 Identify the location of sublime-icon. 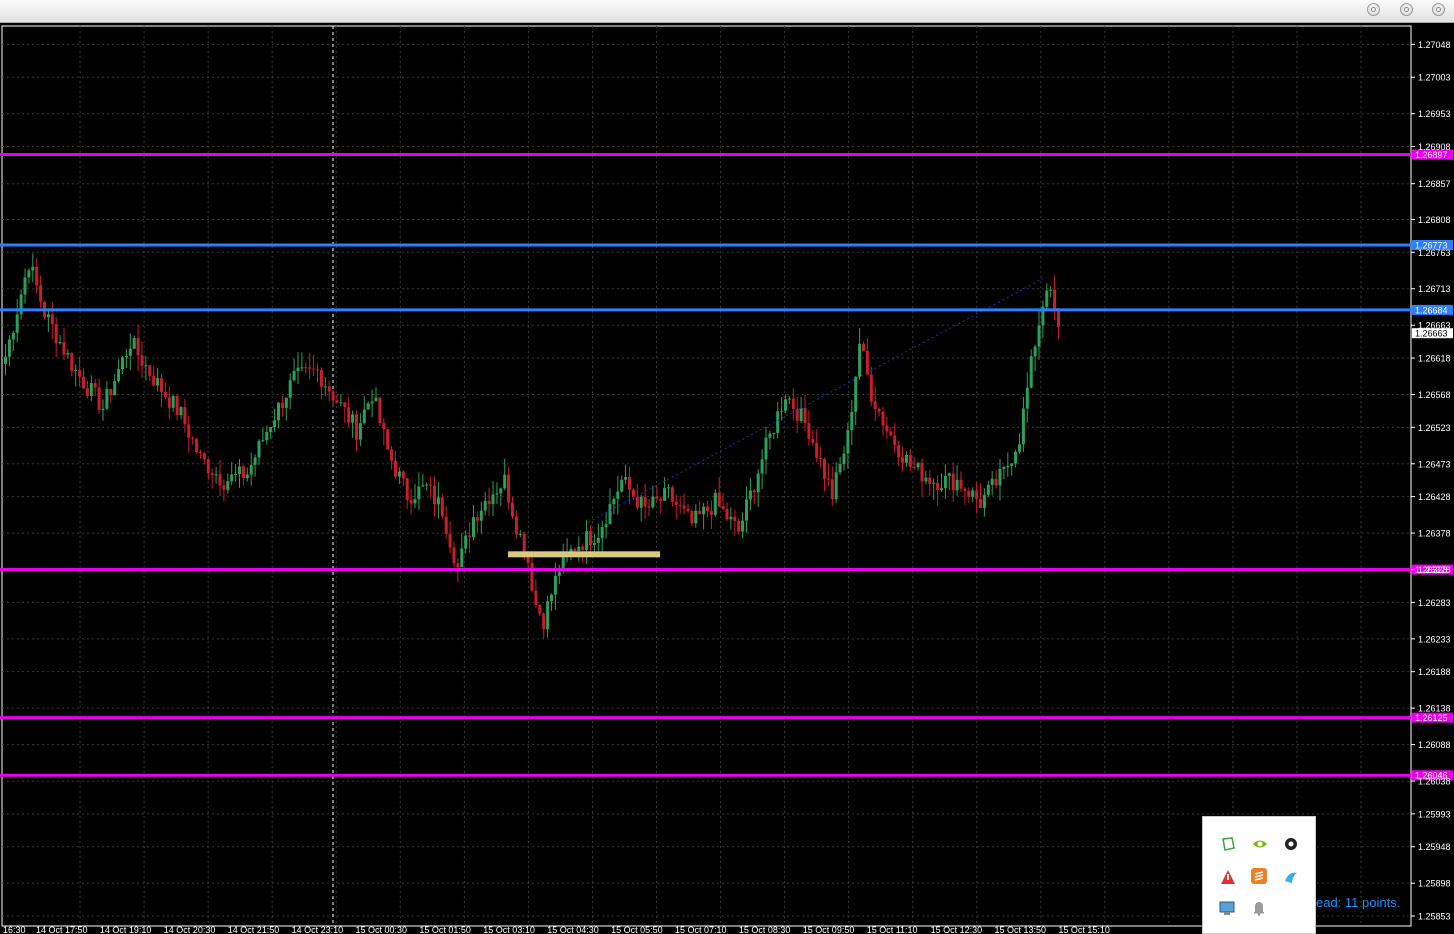
(1259, 876).